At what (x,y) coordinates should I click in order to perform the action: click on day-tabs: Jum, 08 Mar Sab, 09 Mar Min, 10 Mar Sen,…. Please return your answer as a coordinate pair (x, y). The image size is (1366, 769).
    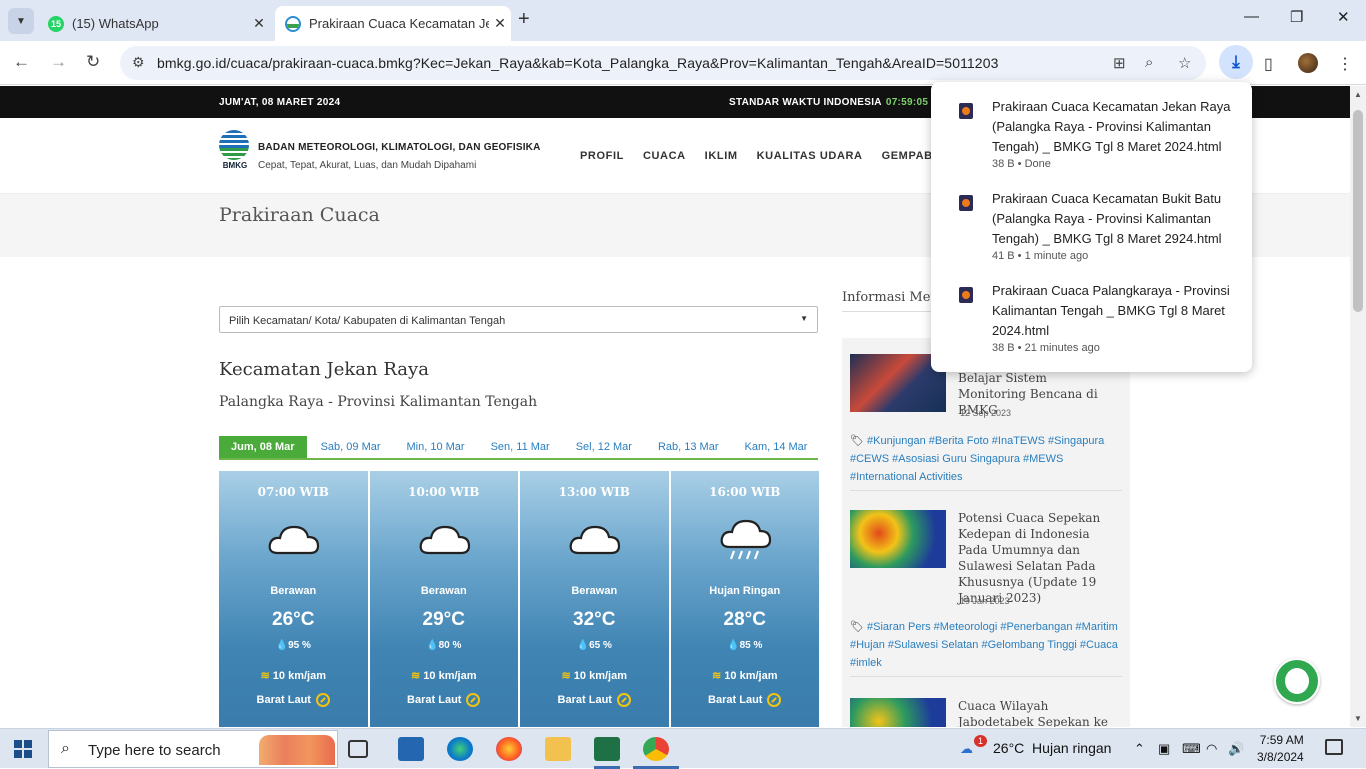
    Looking at the image, I should click on (518, 448).